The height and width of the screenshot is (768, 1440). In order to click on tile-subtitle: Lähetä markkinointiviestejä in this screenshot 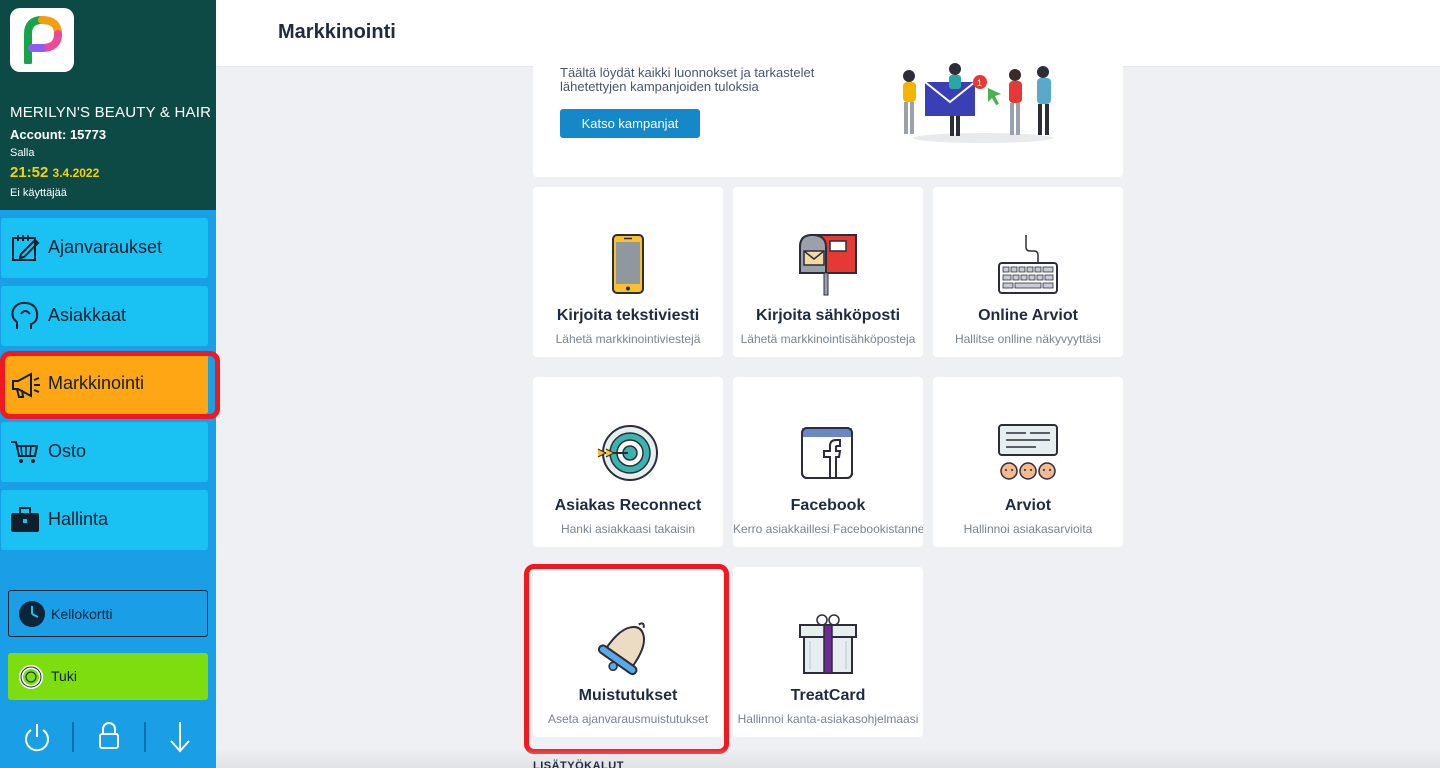, I will do `click(628, 339)`.